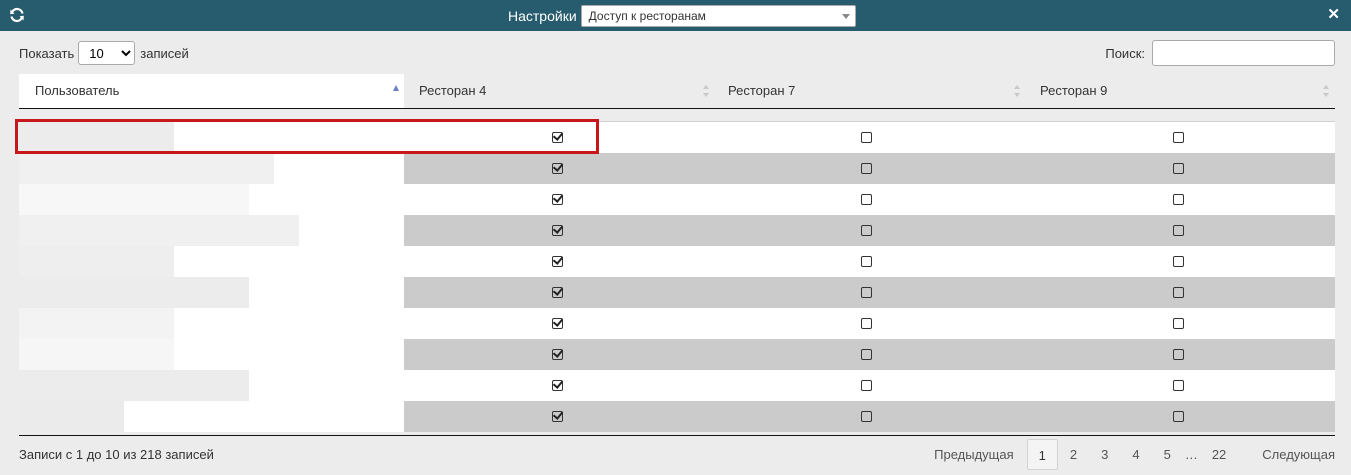 Image resolution: width=1351 pixels, height=475 pixels. Describe the element at coordinates (107, 53) in the screenshot. I see `page-length-select: 10` at that location.